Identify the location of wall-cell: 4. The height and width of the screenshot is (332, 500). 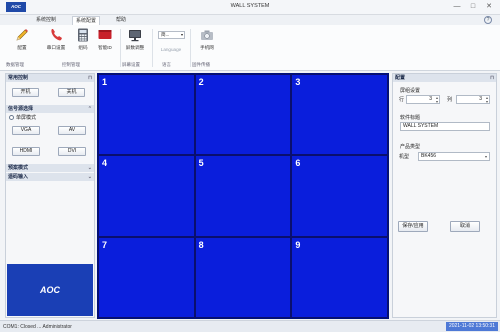
(146, 196).